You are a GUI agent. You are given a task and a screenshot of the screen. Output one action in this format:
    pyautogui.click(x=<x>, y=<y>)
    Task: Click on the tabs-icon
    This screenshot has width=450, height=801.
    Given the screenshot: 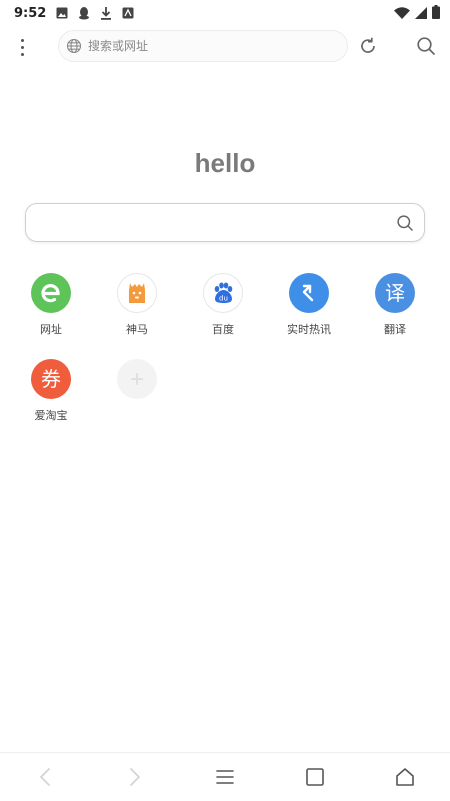 What is the action you would take?
    pyautogui.click(x=315, y=777)
    